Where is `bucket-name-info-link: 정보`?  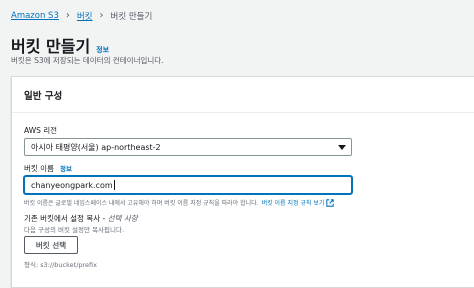
bucket-name-info-link: 정보 is located at coordinates (66, 168).